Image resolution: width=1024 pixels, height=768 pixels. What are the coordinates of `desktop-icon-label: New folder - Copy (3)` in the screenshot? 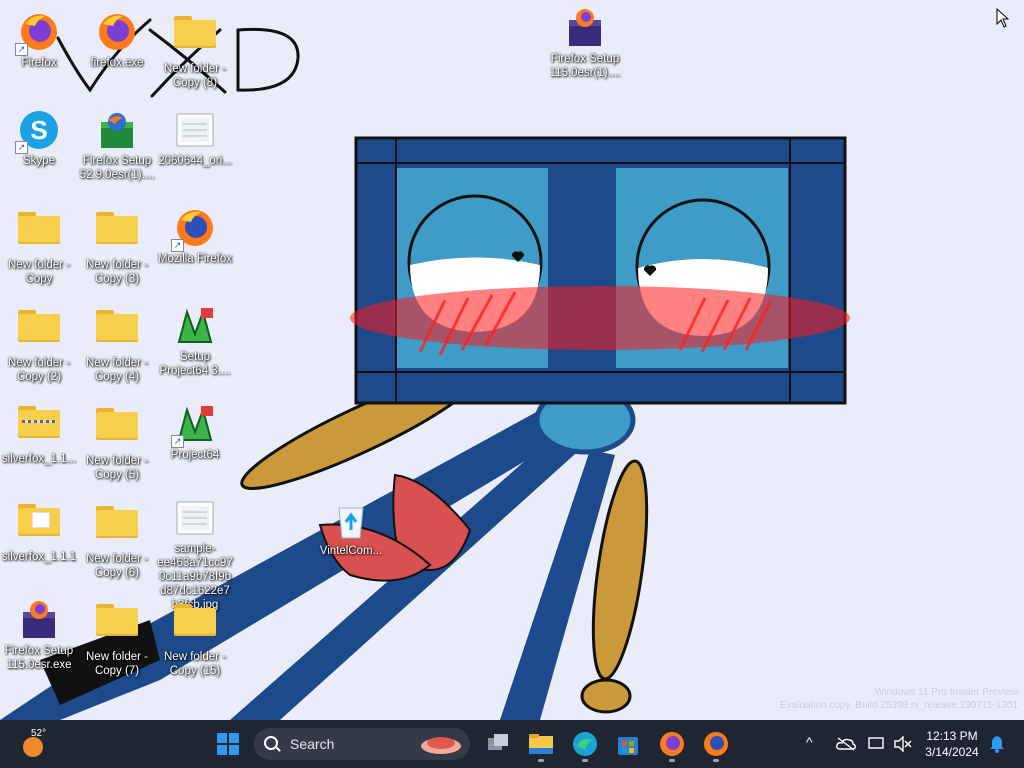 It's located at (117, 272).